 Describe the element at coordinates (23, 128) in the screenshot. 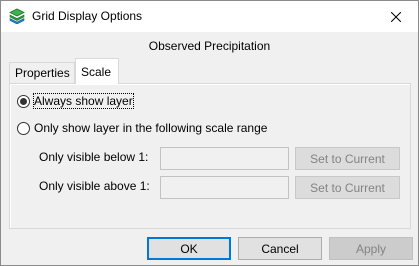

I see `scale-range-radio` at that location.